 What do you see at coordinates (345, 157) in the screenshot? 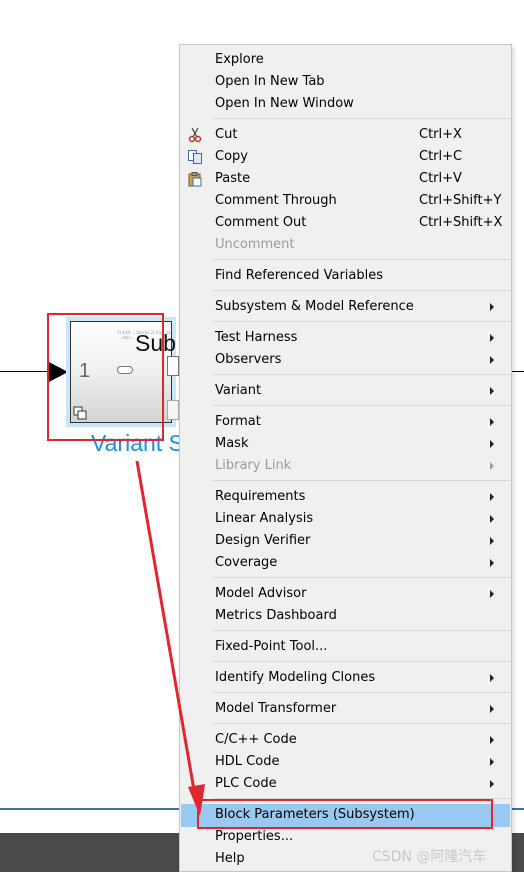
I see `menu-item-copy: Copy Ctrl+C` at bounding box center [345, 157].